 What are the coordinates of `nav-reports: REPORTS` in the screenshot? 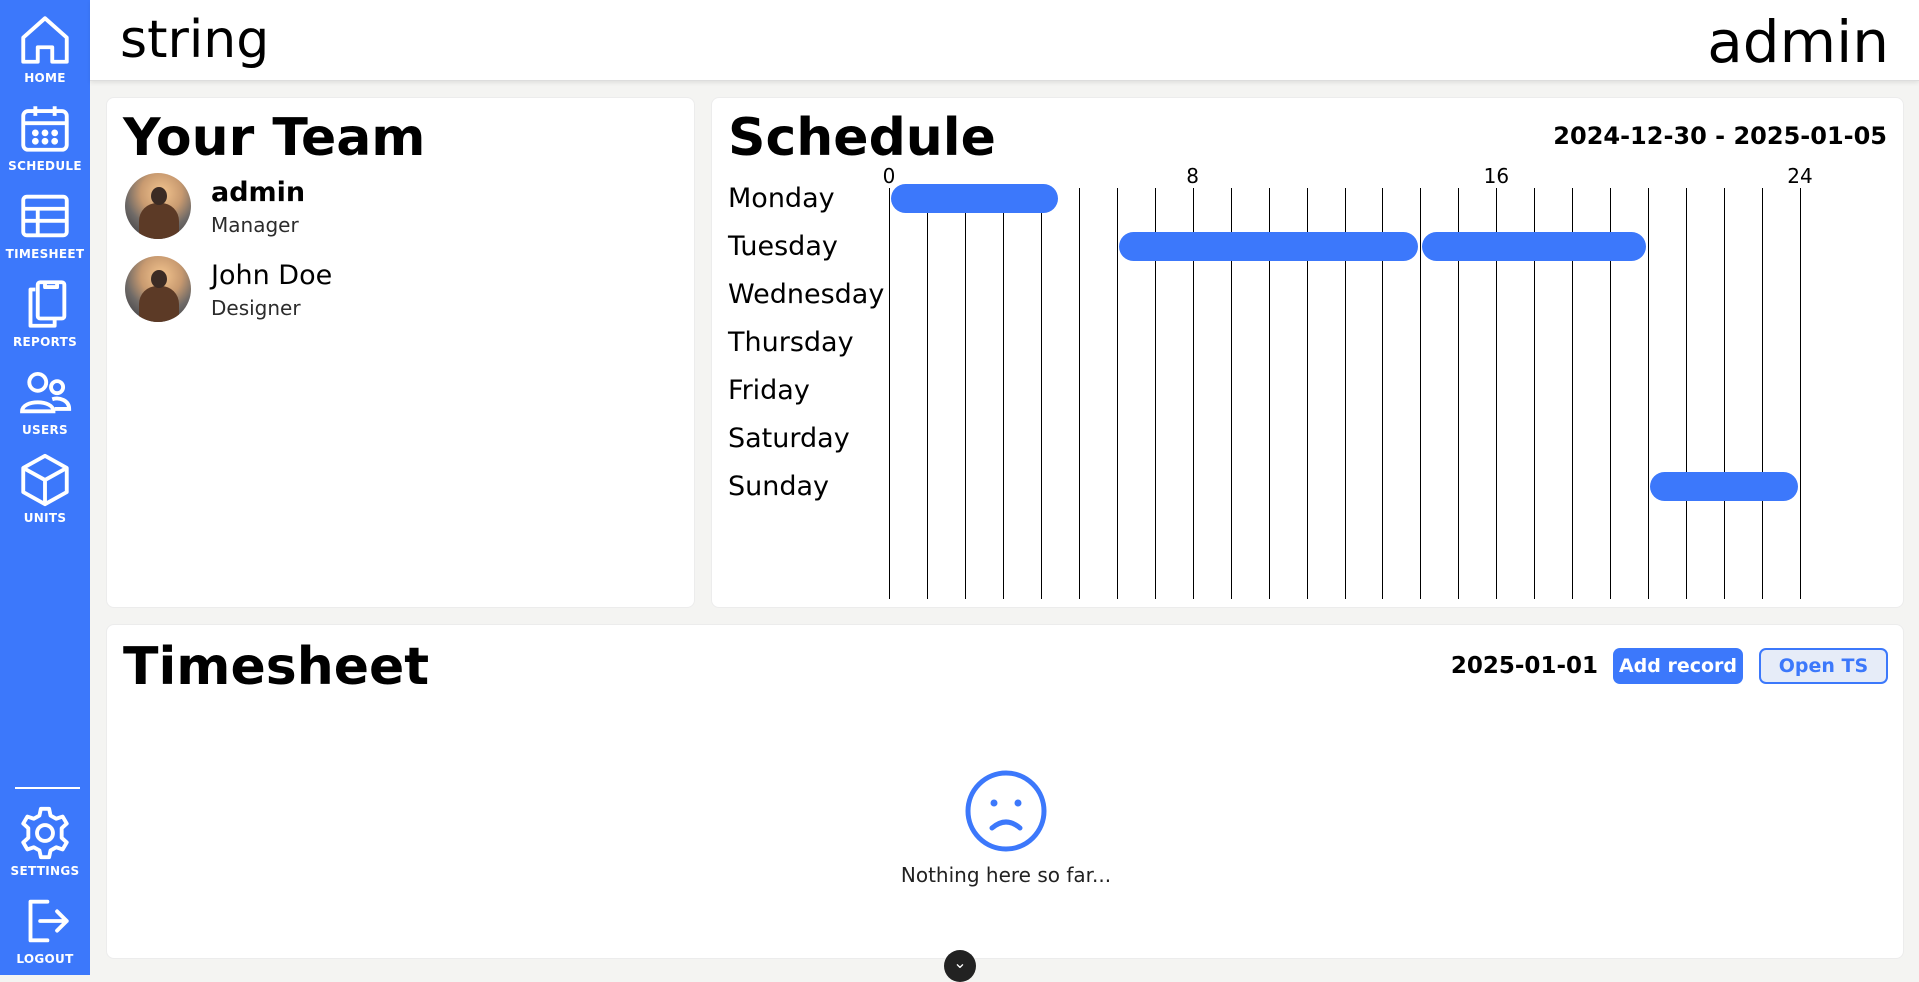 It's located at (45, 308).